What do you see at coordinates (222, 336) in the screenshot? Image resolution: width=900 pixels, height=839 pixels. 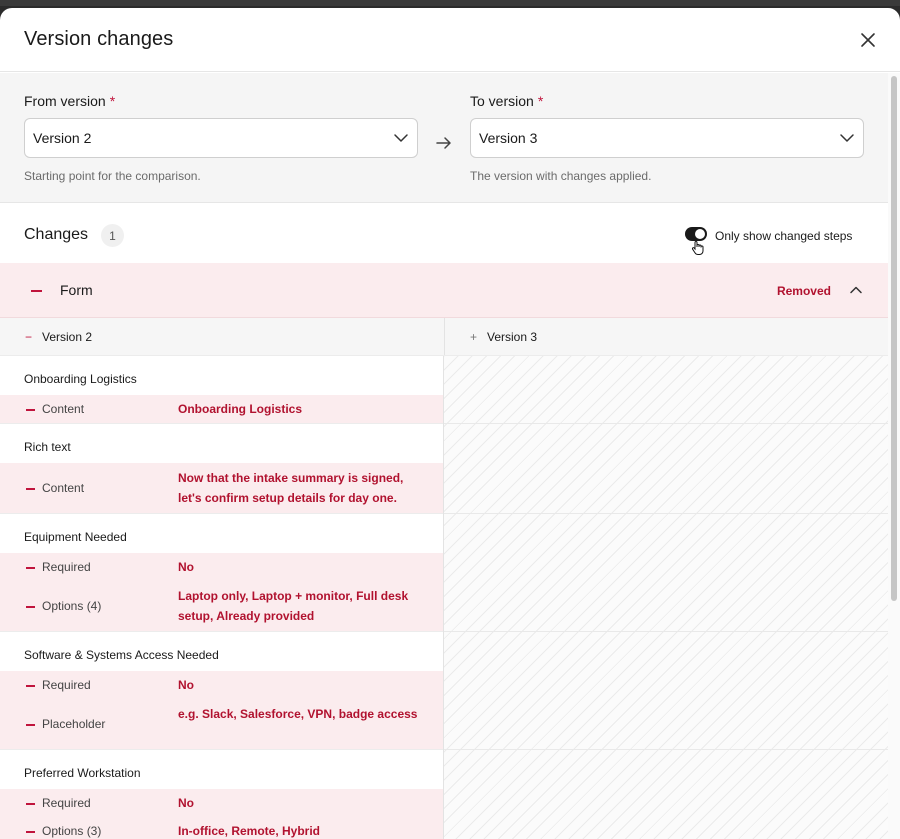 I see `left-column-header: − Version 2` at bounding box center [222, 336].